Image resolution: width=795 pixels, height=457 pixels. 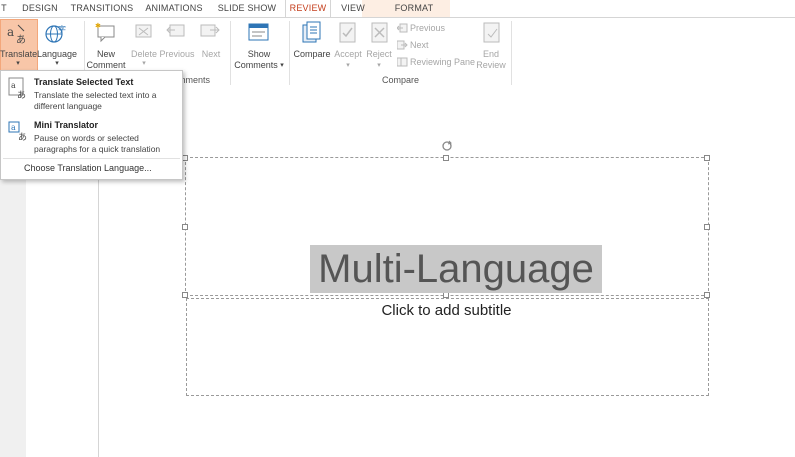 What do you see at coordinates (348, 65) in the screenshot?
I see `accept-chevron-down-icon: ▾` at bounding box center [348, 65].